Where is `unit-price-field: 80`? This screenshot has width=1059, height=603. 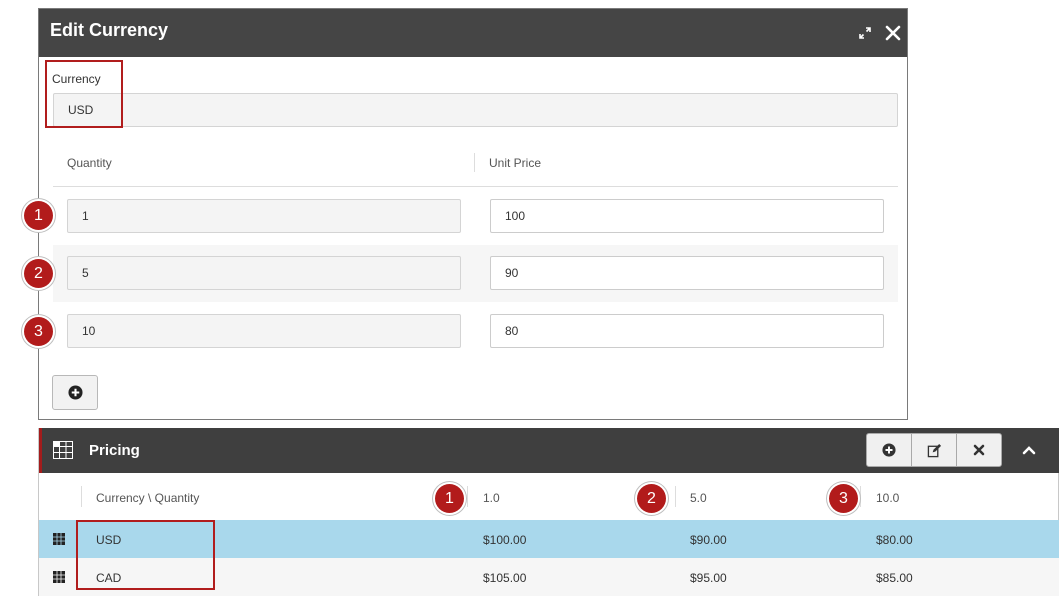 unit-price-field: 80 is located at coordinates (687, 331).